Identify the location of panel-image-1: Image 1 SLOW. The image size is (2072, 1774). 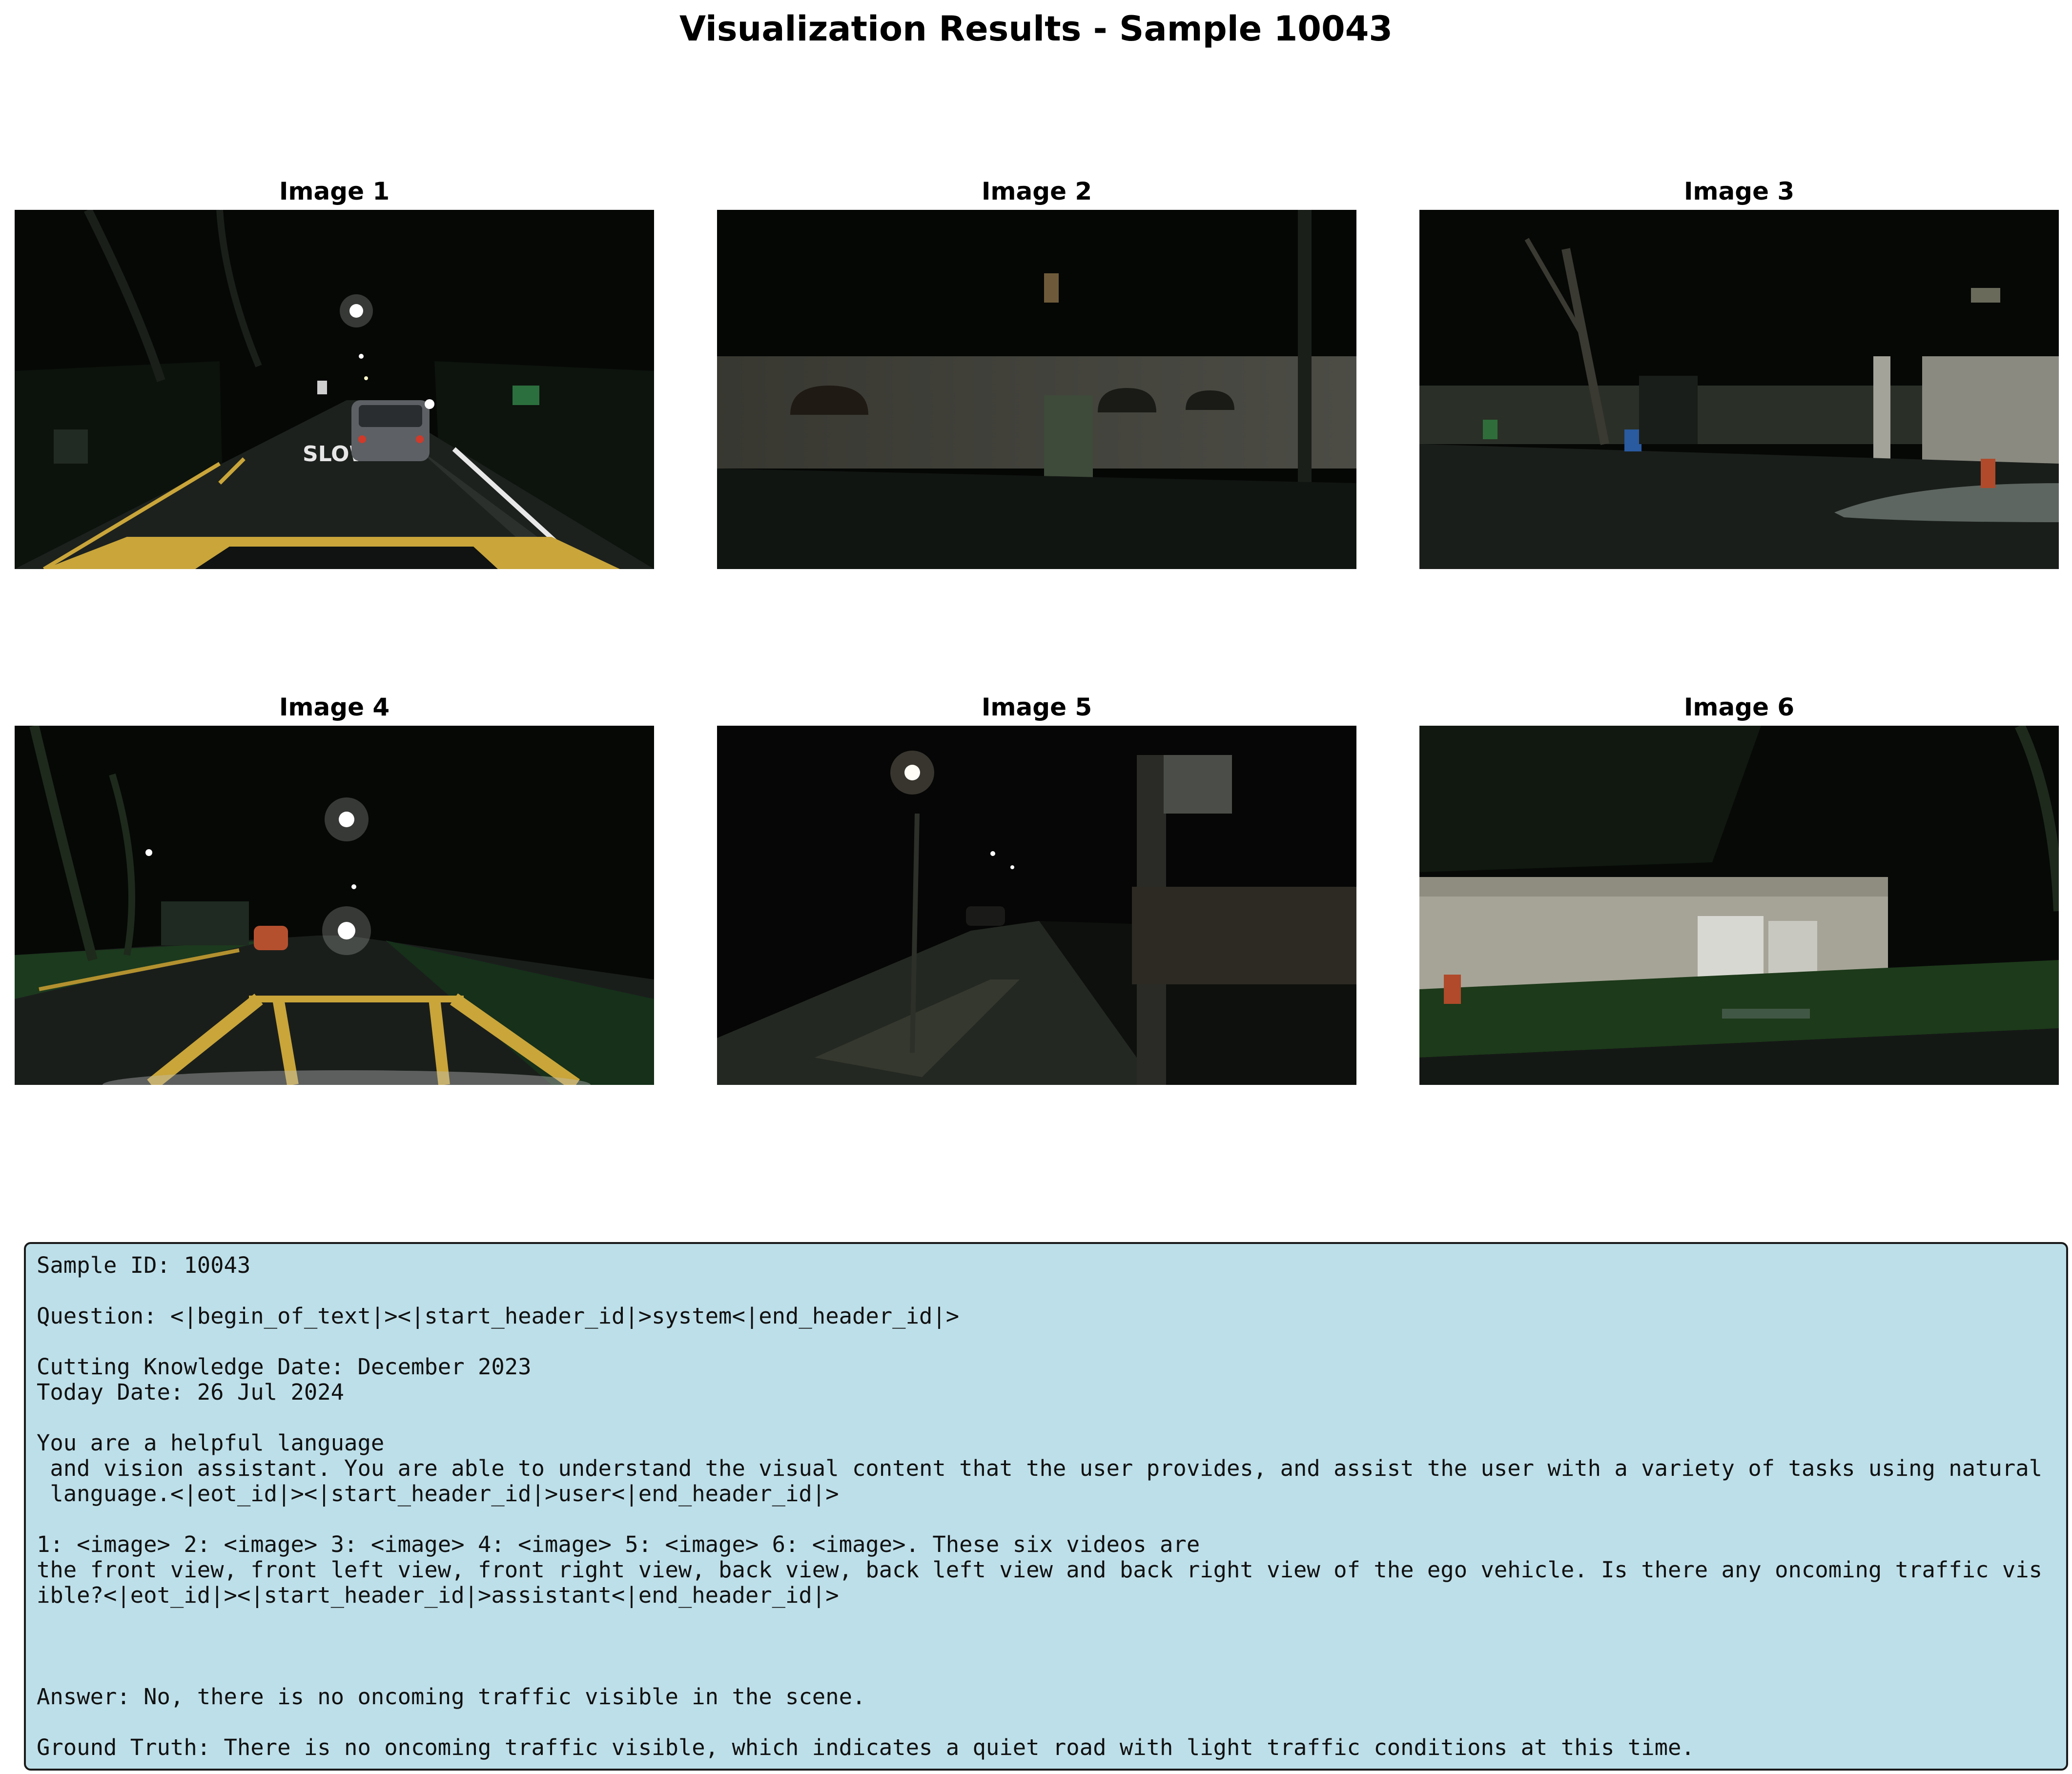
(334, 373).